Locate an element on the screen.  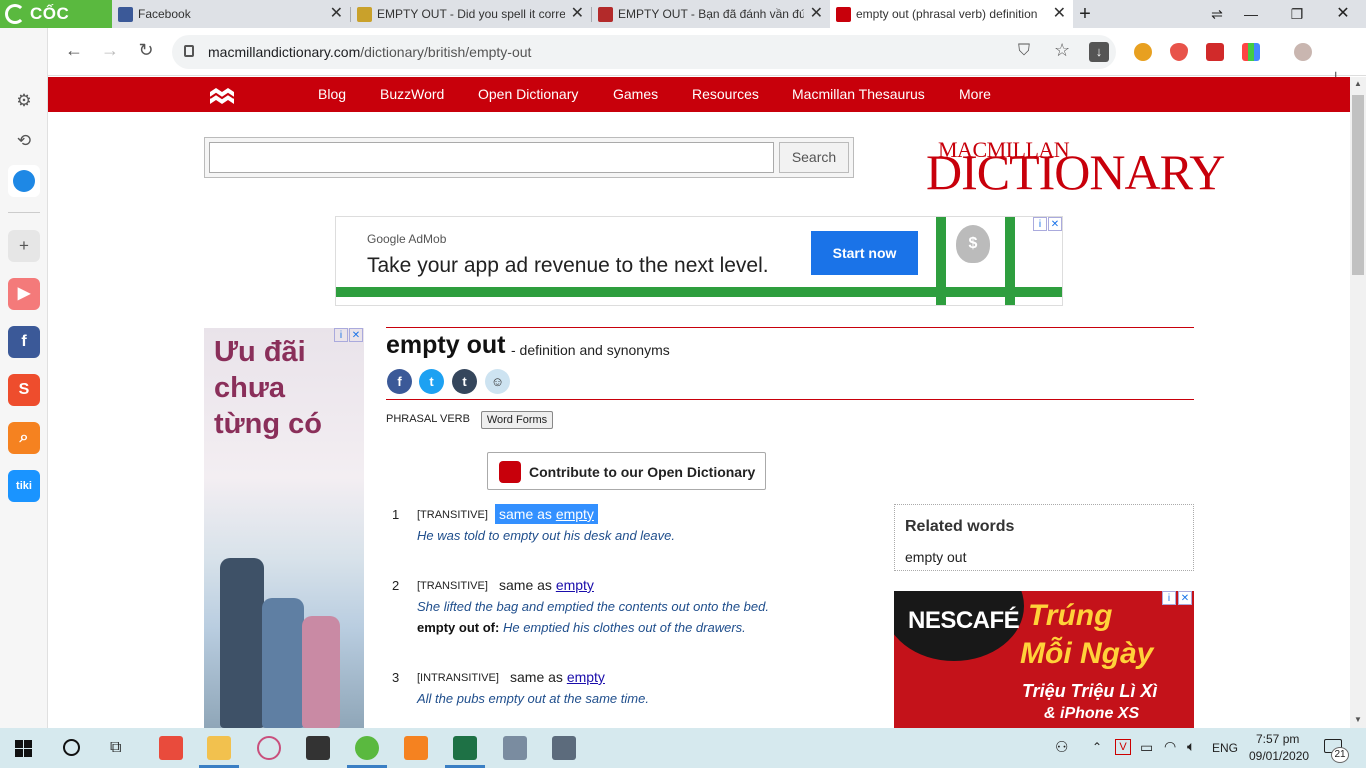
shopee-icon: S is located at coordinates (24, 390).